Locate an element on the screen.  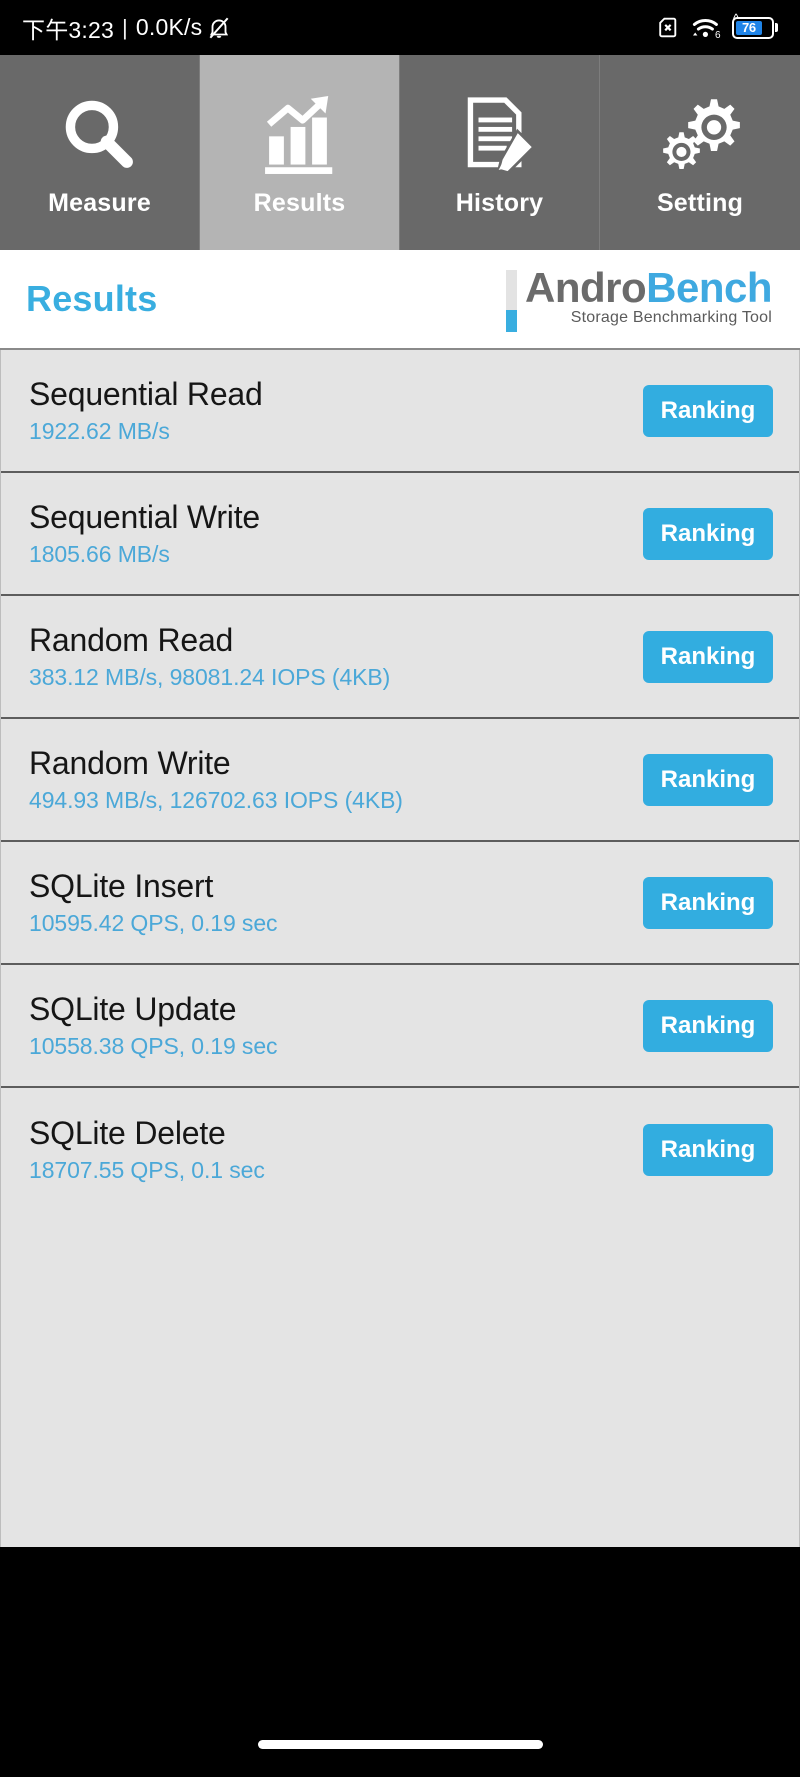
row-text-group: SQLite Insert 10595.42 QPS, 0.19 sec is located at coordinates (153, 902).